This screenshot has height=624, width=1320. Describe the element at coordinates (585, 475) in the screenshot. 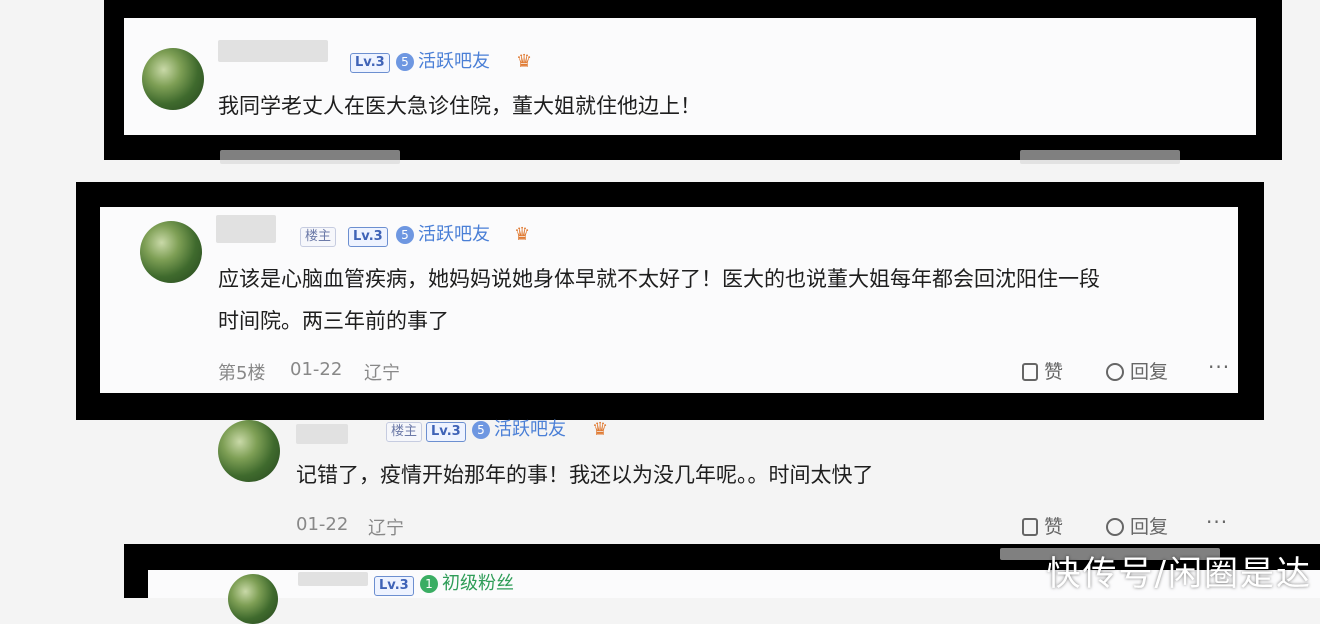

I see `comment-text: 记错了，疫情开始那年的事！我还以为没几年呢。。时间太快了` at that location.